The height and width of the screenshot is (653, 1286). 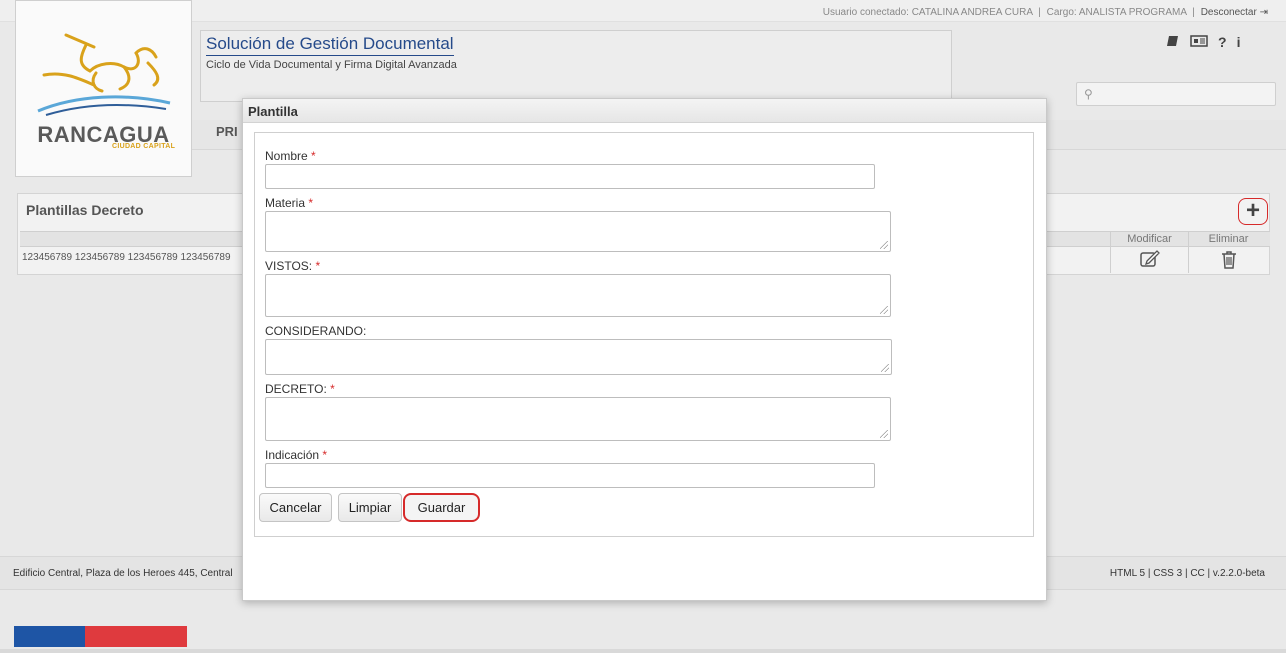 I want to click on add-template-button: +, so click(x=1253, y=211).